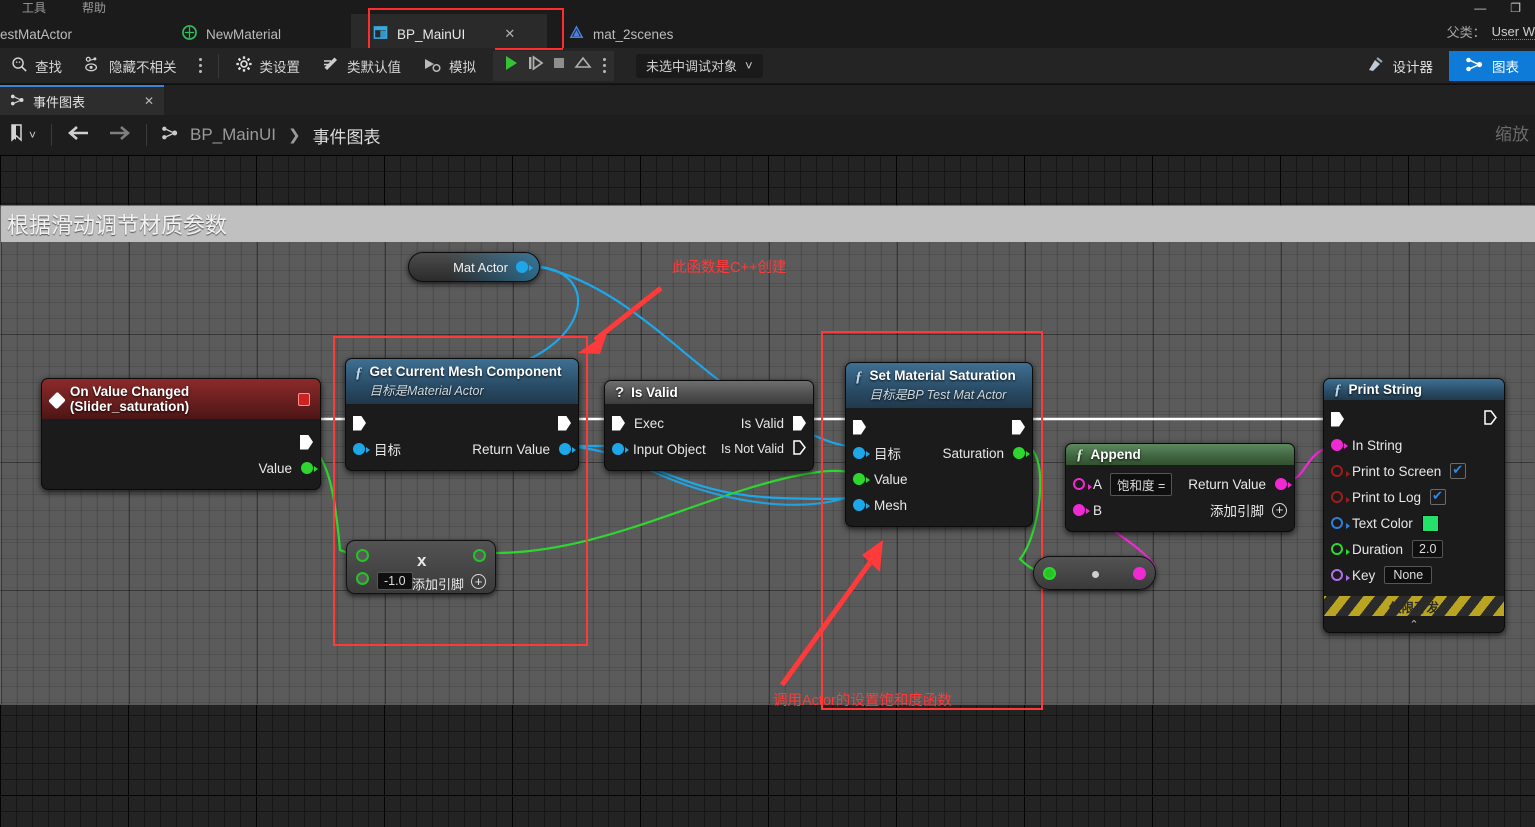  Describe the element at coordinates (93, 66) in the screenshot. I see `eye-nodes-icon` at that location.